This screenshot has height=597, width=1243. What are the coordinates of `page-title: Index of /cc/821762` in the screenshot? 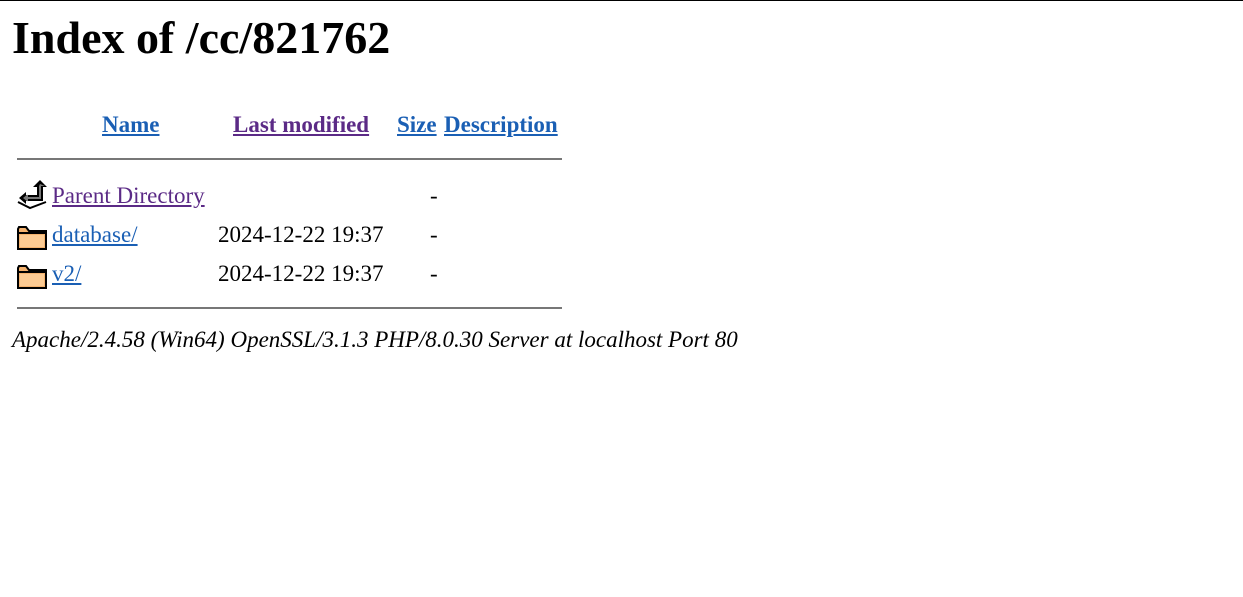 It's located at (201, 37).